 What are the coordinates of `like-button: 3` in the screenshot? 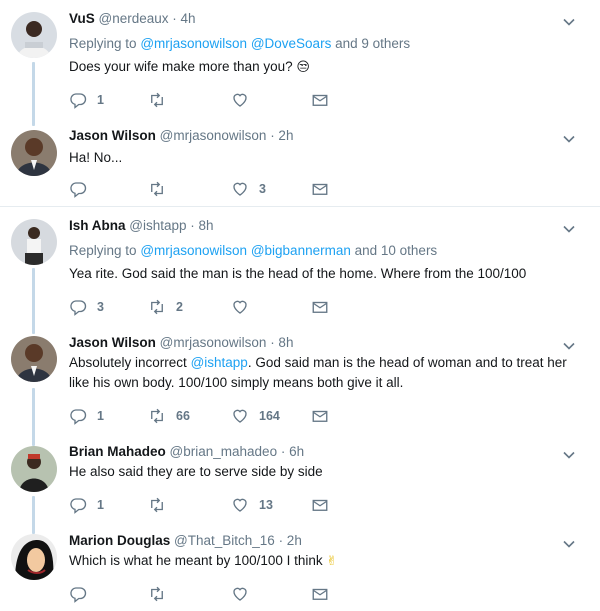 It's located at (248, 189).